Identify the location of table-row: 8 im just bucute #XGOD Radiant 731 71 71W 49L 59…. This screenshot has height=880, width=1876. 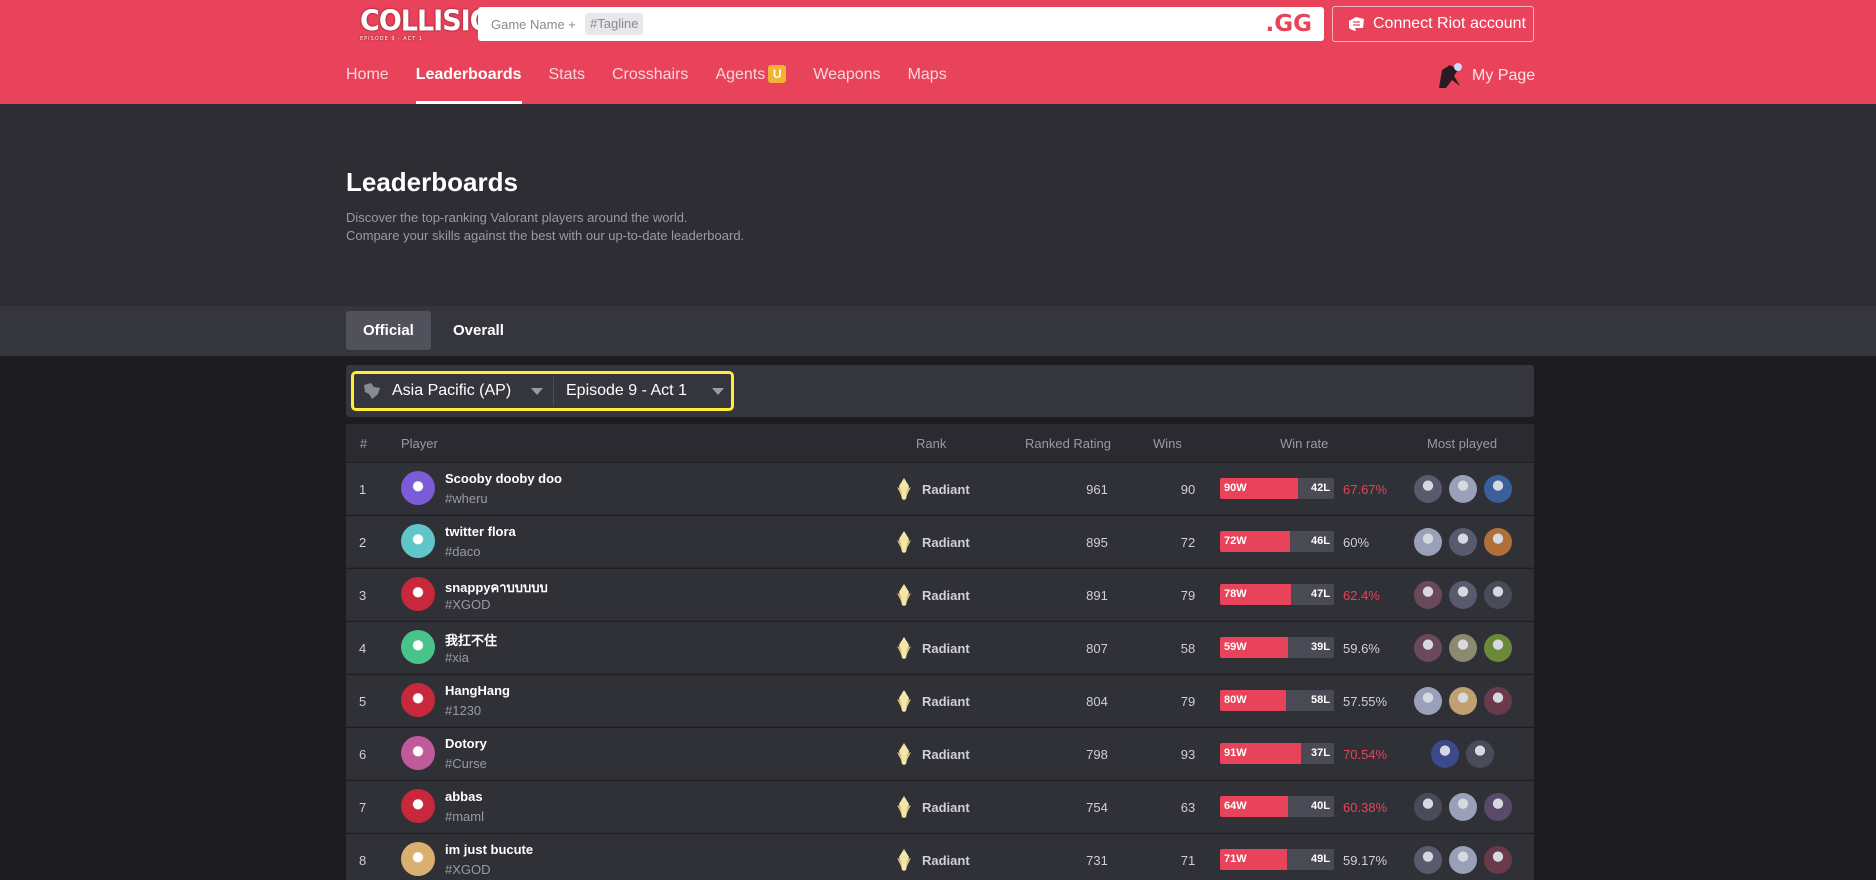
(940, 856).